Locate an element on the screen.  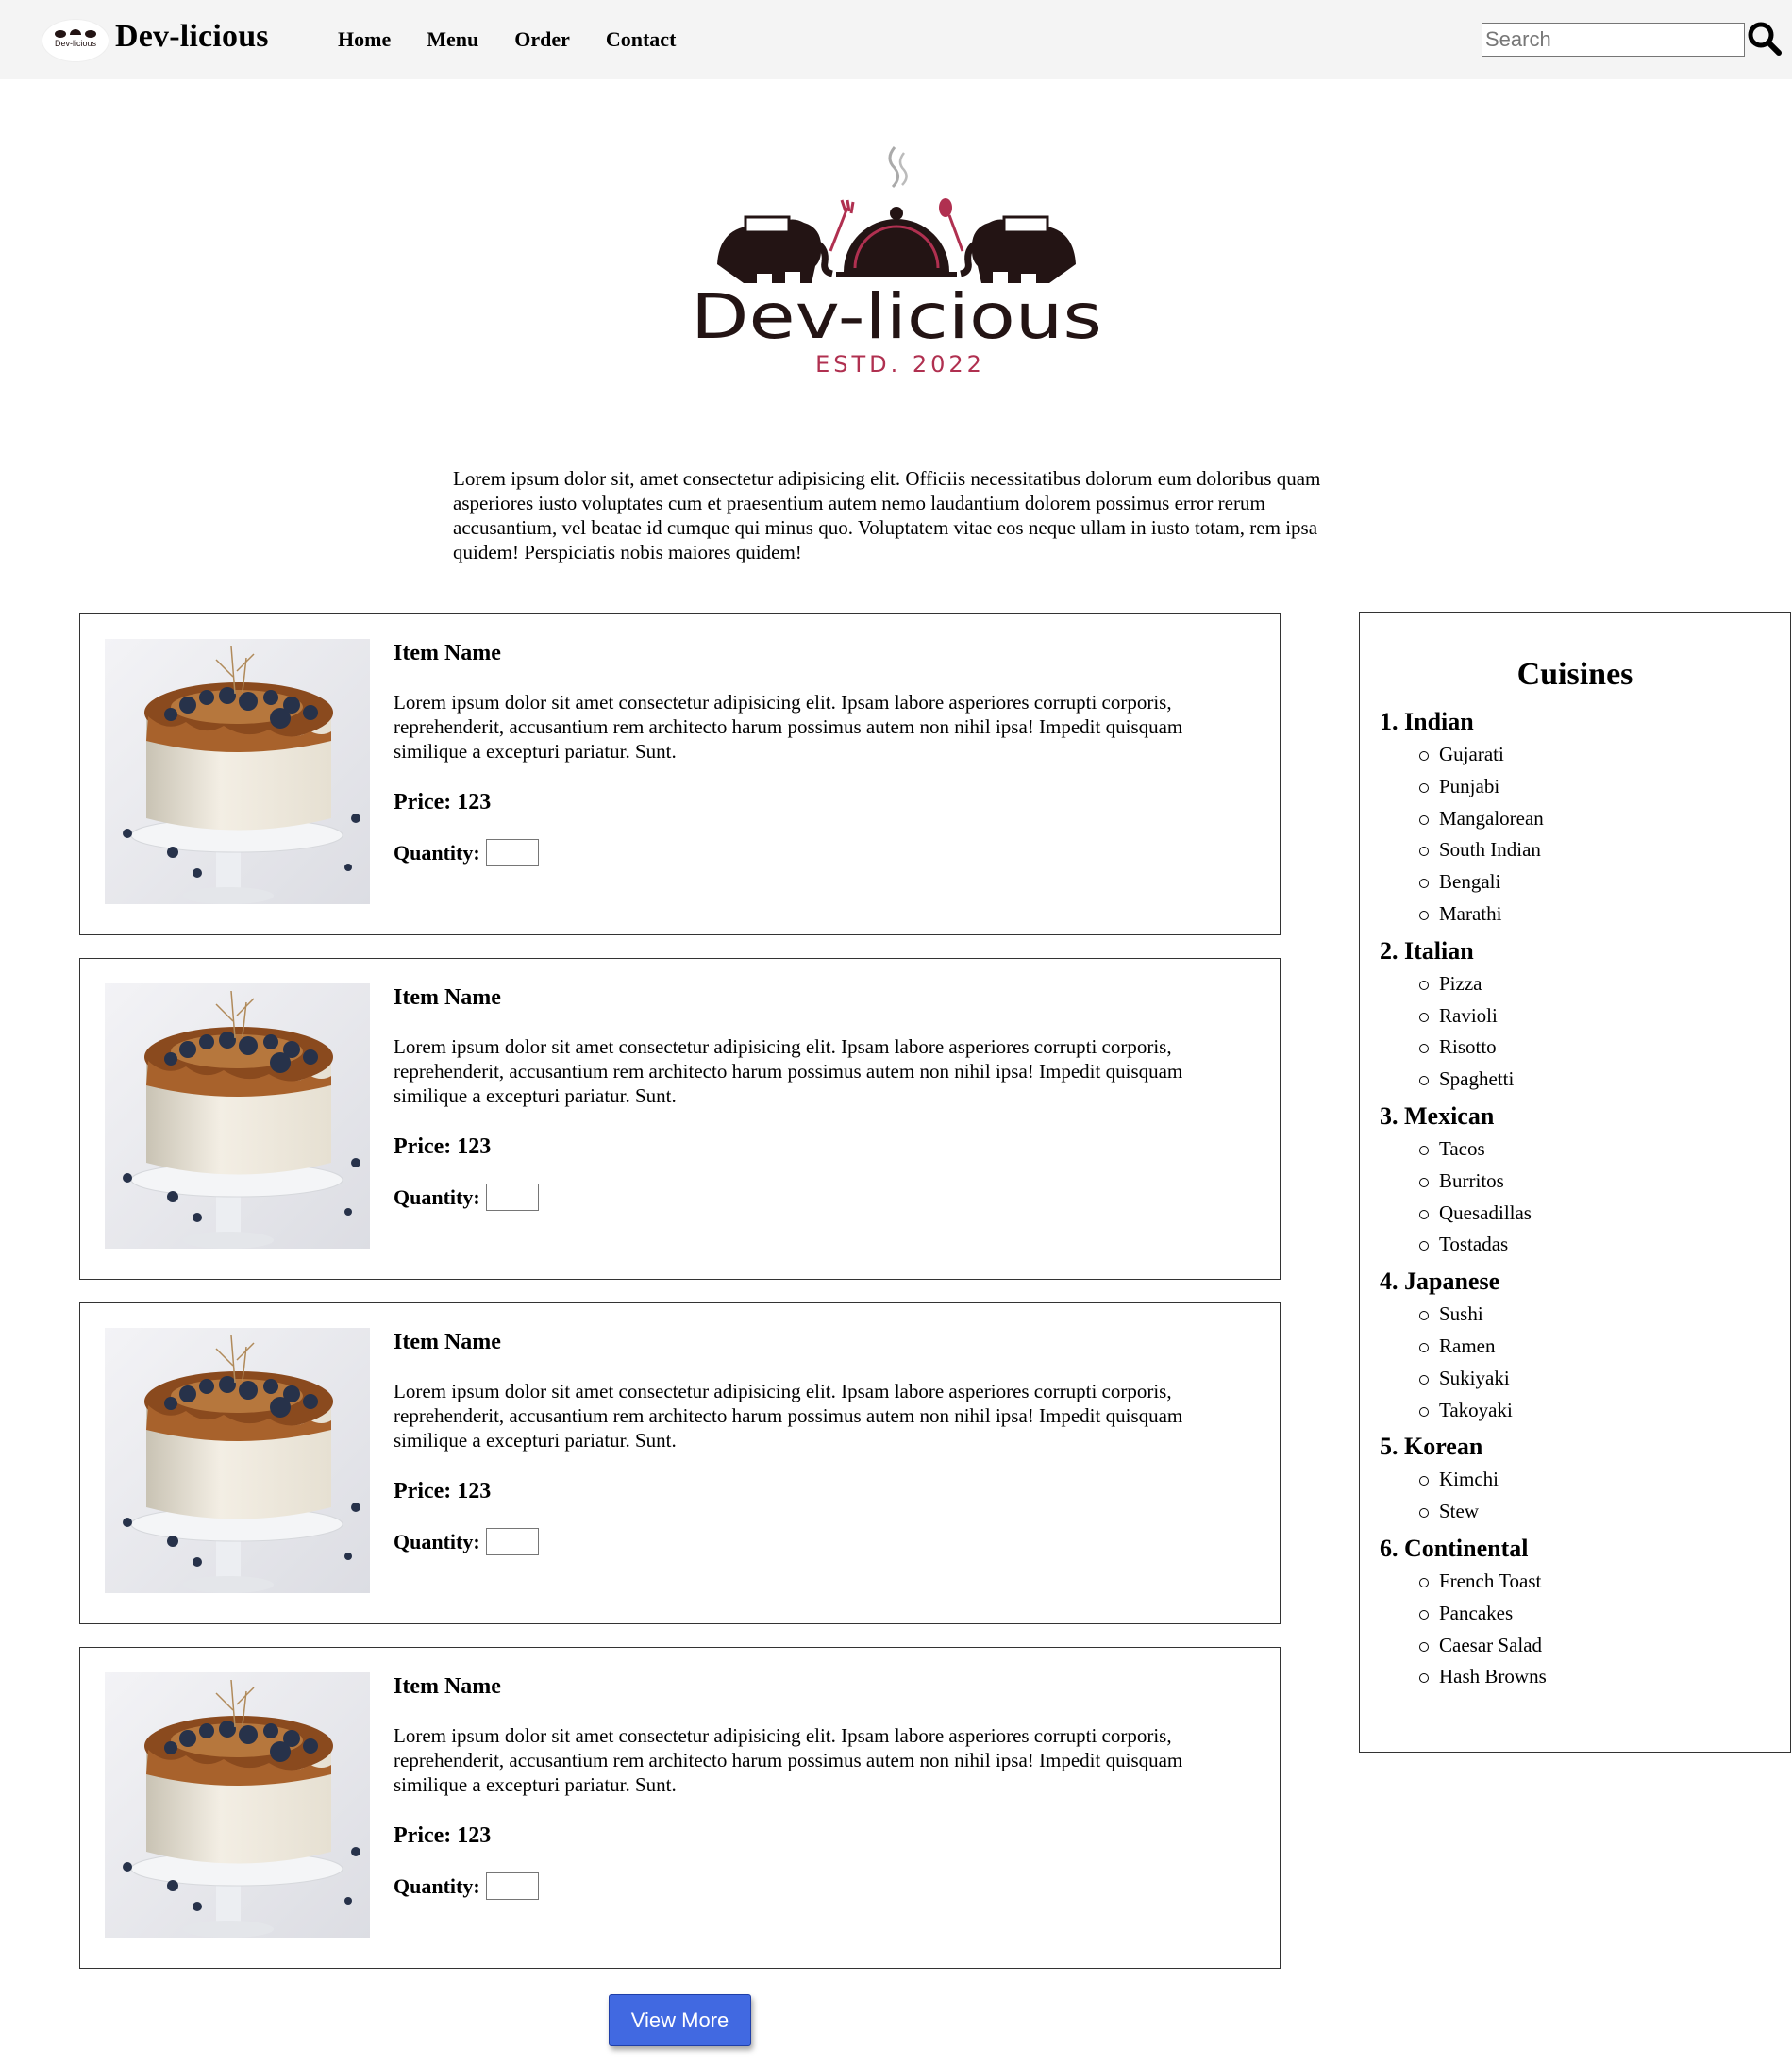
cuisine-group: 4. Japanese Sushi Ramen Sukiyaki Takoyaki is located at coordinates (1585, 1346).